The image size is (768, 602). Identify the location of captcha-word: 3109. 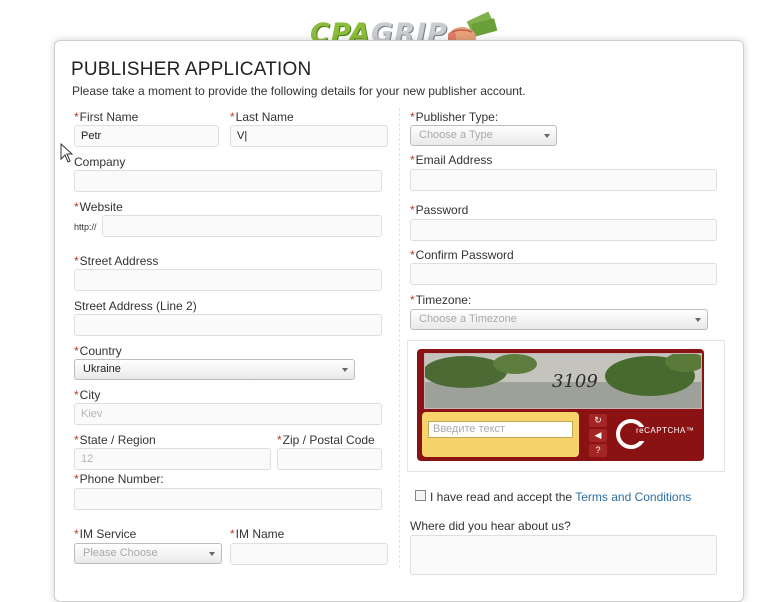
(575, 381).